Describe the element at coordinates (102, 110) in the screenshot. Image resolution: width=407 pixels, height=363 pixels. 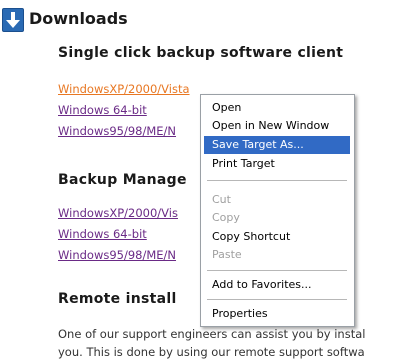
I see `link-client-win64: Windows 64-bit` at that location.